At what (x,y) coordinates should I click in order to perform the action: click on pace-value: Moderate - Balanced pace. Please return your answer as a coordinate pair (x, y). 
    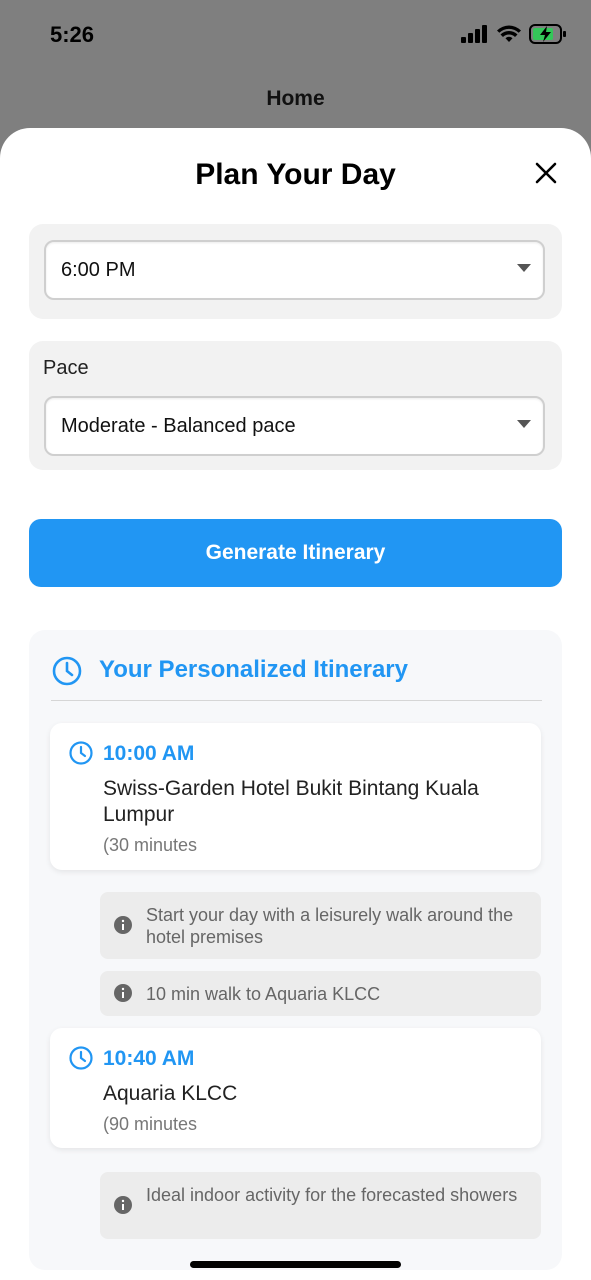
    Looking at the image, I should click on (178, 426).